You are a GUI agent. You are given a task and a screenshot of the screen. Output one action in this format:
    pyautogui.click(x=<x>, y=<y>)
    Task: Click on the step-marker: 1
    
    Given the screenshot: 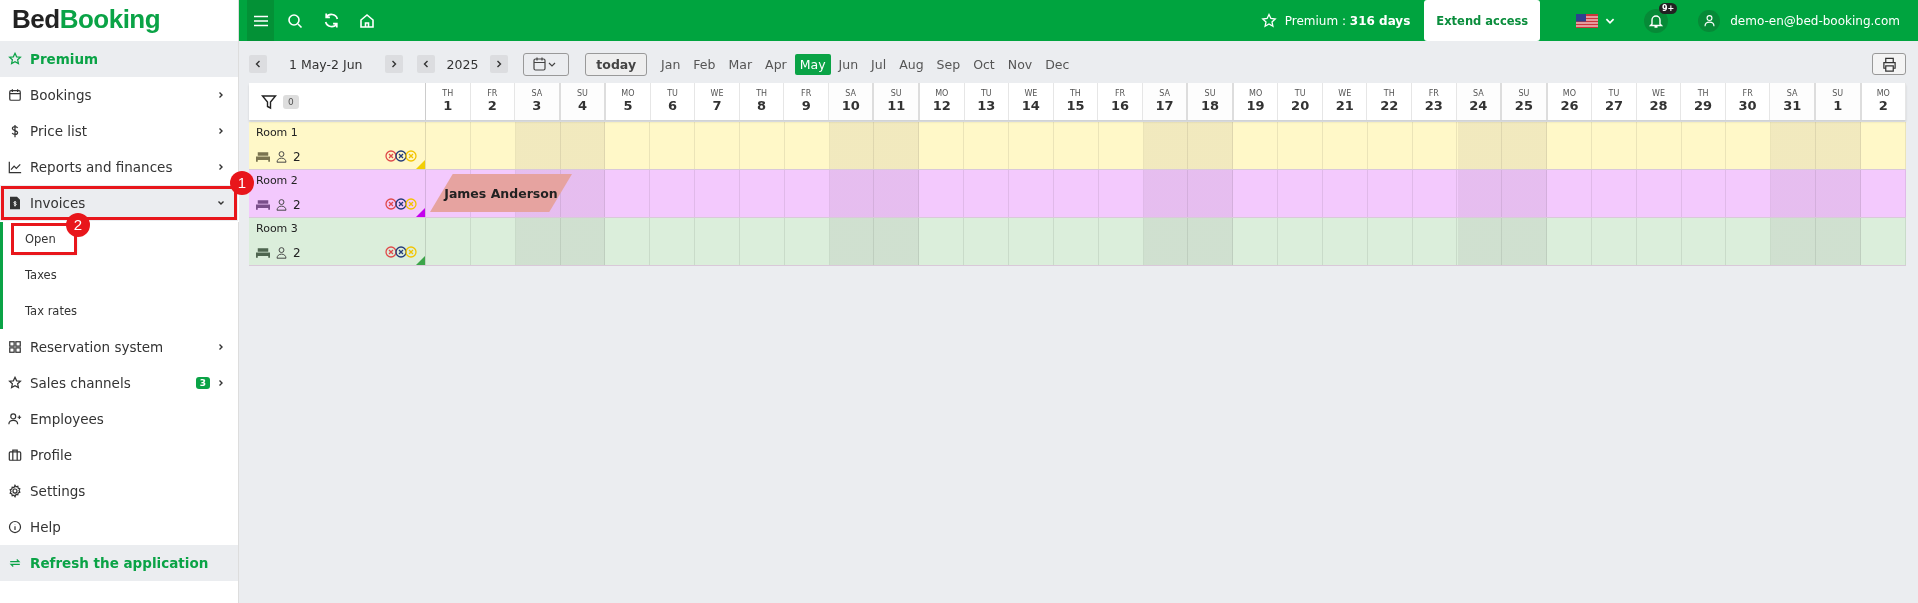 What is the action you would take?
    pyautogui.click(x=242, y=183)
    